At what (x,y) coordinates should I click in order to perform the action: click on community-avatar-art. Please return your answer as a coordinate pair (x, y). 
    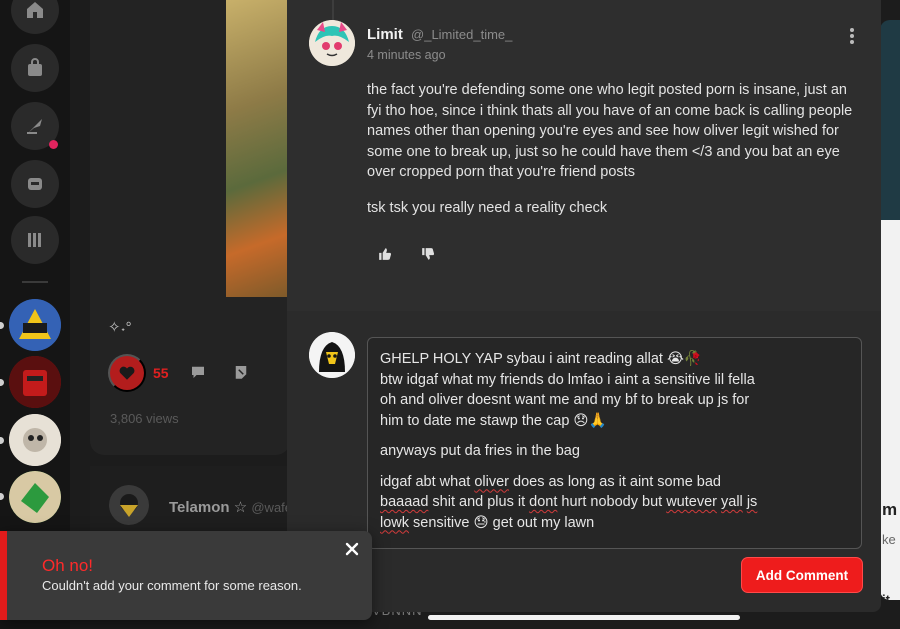
    Looking at the image, I should click on (35, 325).